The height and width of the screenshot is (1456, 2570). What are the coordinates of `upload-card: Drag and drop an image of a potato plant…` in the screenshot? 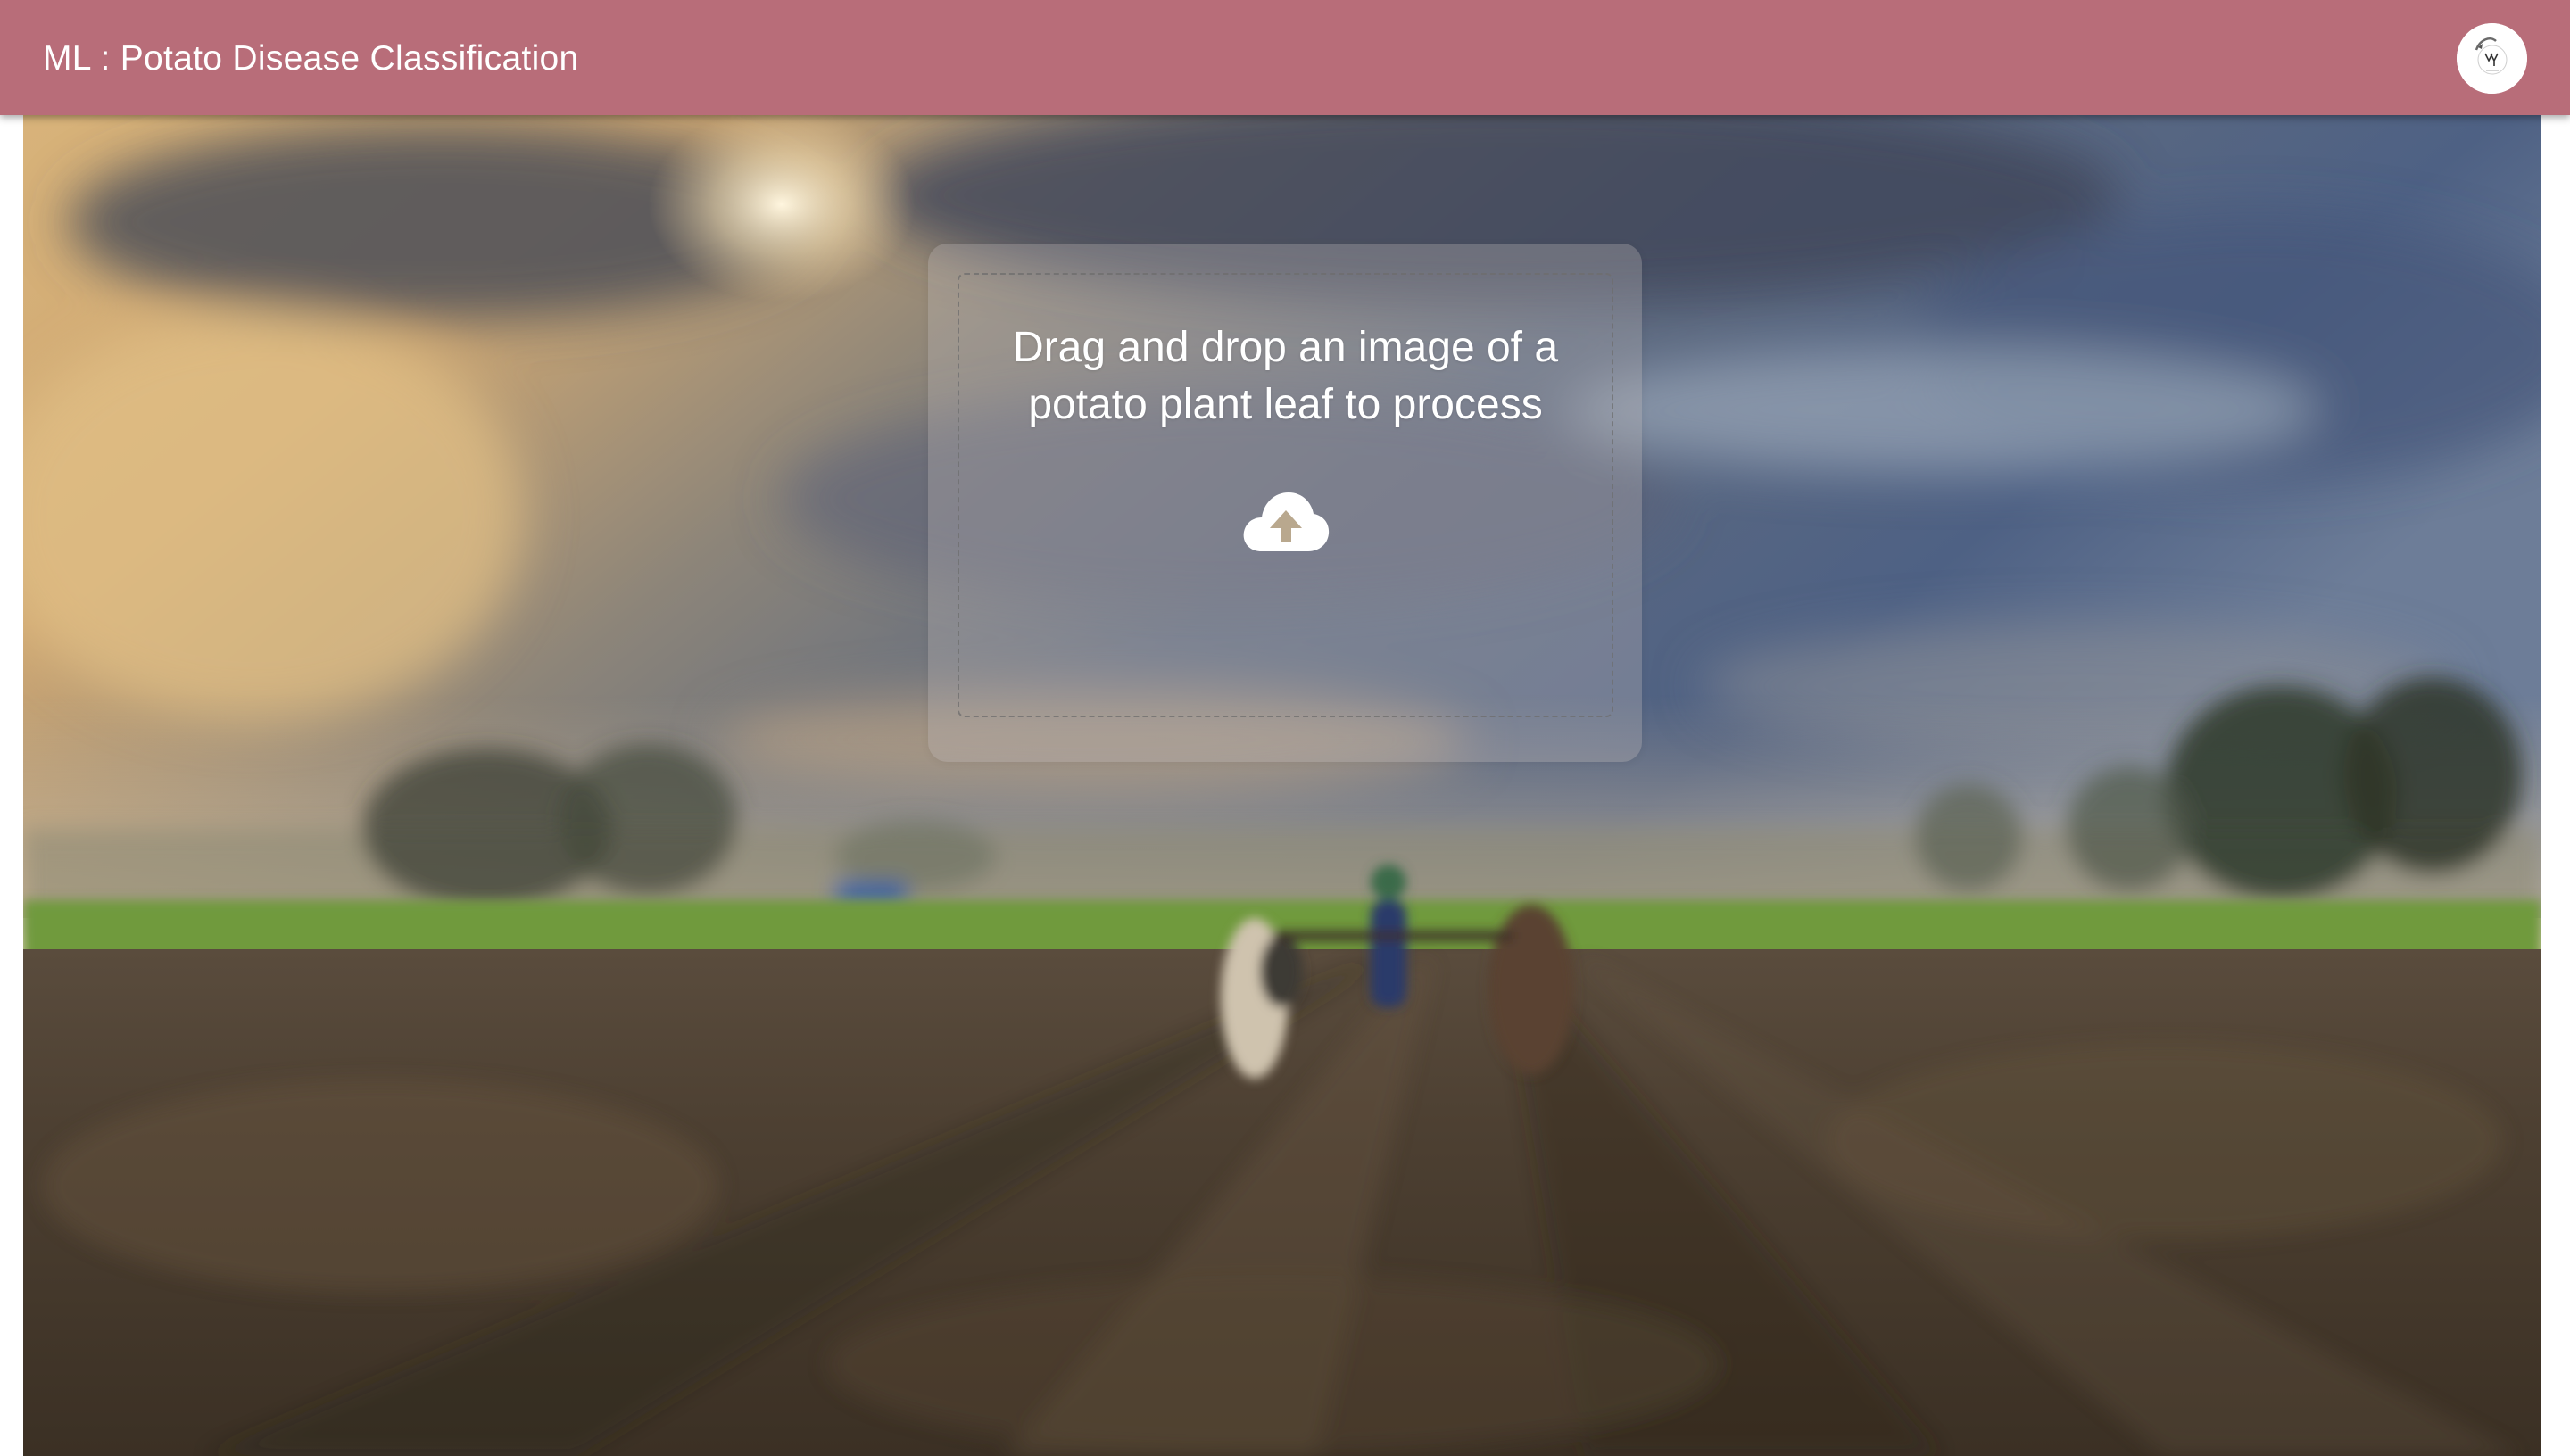 It's located at (1285, 503).